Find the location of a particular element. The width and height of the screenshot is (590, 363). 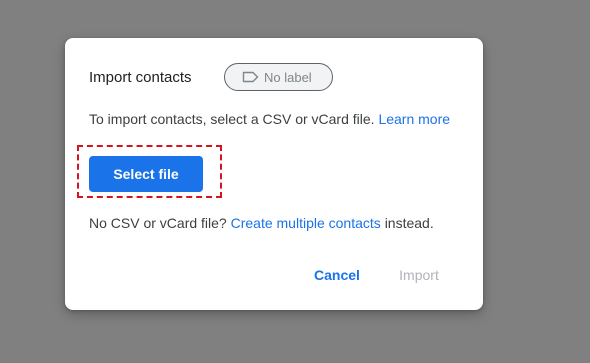

import-button: Import is located at coordinates (419, 275).